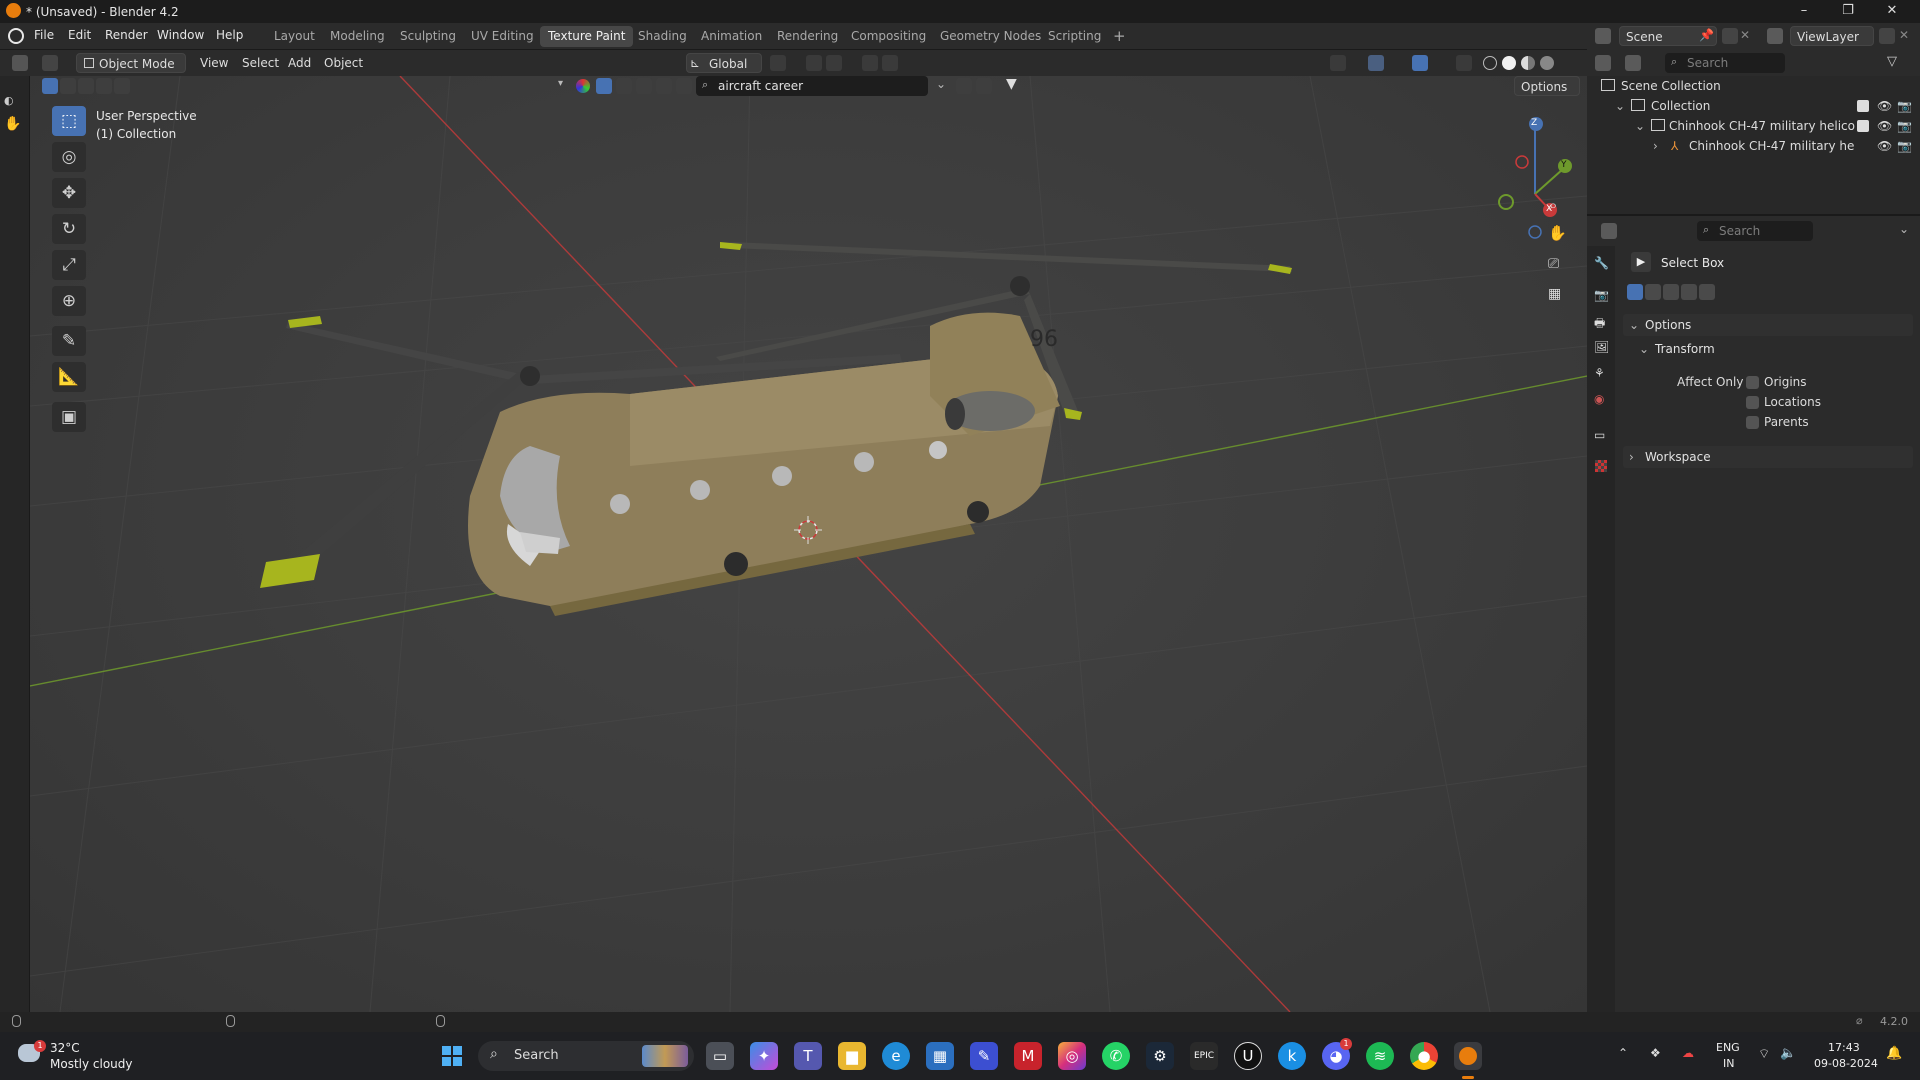 The width and height of the screenshot is (1920, 1080). Describe the element at coordinates (1028, 1056) in the screenshot. I see `mcafee-icon: M` at that location.